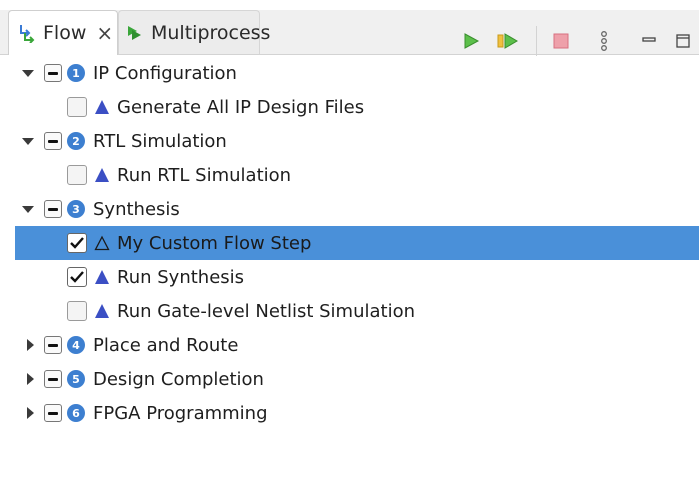 This screenshot has width=699, height=504. Describe the element at coordinates (266, 311) in the screenshot. I see `step-label: Run Gate-level Netlist Simulation` at that location.